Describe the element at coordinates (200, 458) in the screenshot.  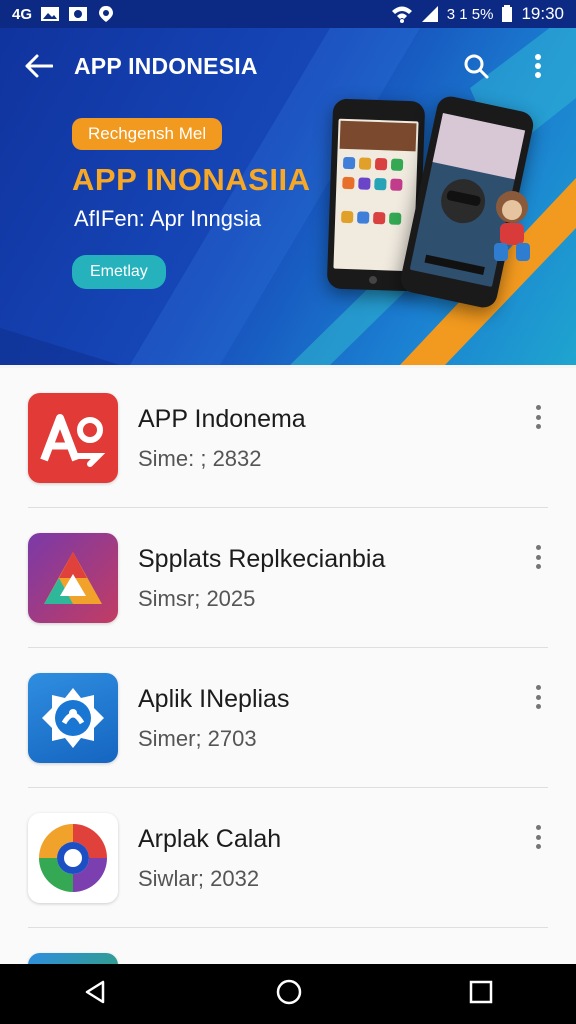
I see `app-meta: Sime: ; 2832` at that location.